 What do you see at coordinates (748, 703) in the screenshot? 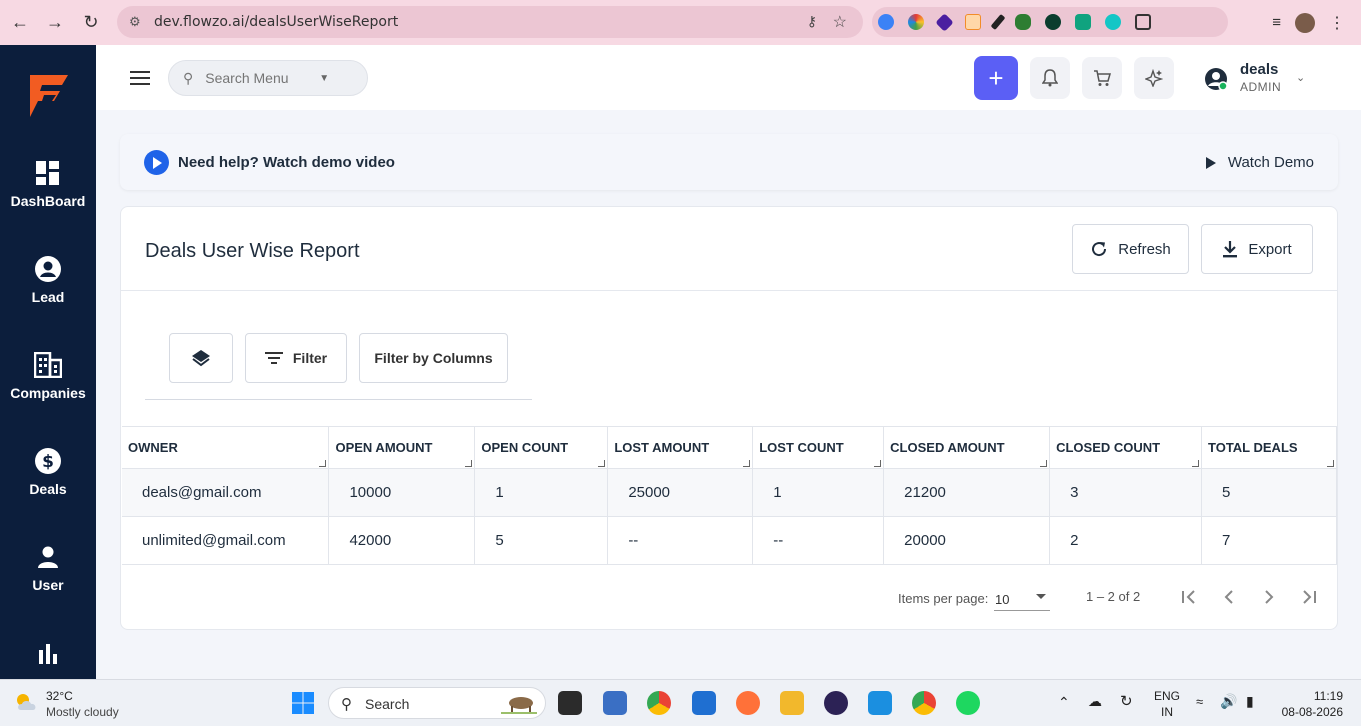
I see `firefox-icon` at bounding box center [748, 703].